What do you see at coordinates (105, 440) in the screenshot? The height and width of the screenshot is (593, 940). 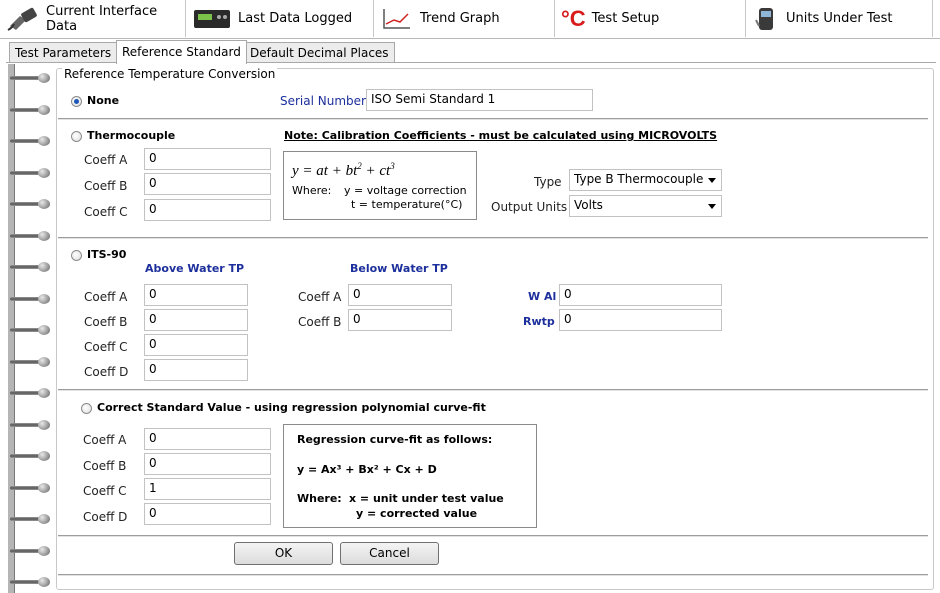 I see `reg-coeff-a-label: Coeff A` at bounding box center [105, 440].